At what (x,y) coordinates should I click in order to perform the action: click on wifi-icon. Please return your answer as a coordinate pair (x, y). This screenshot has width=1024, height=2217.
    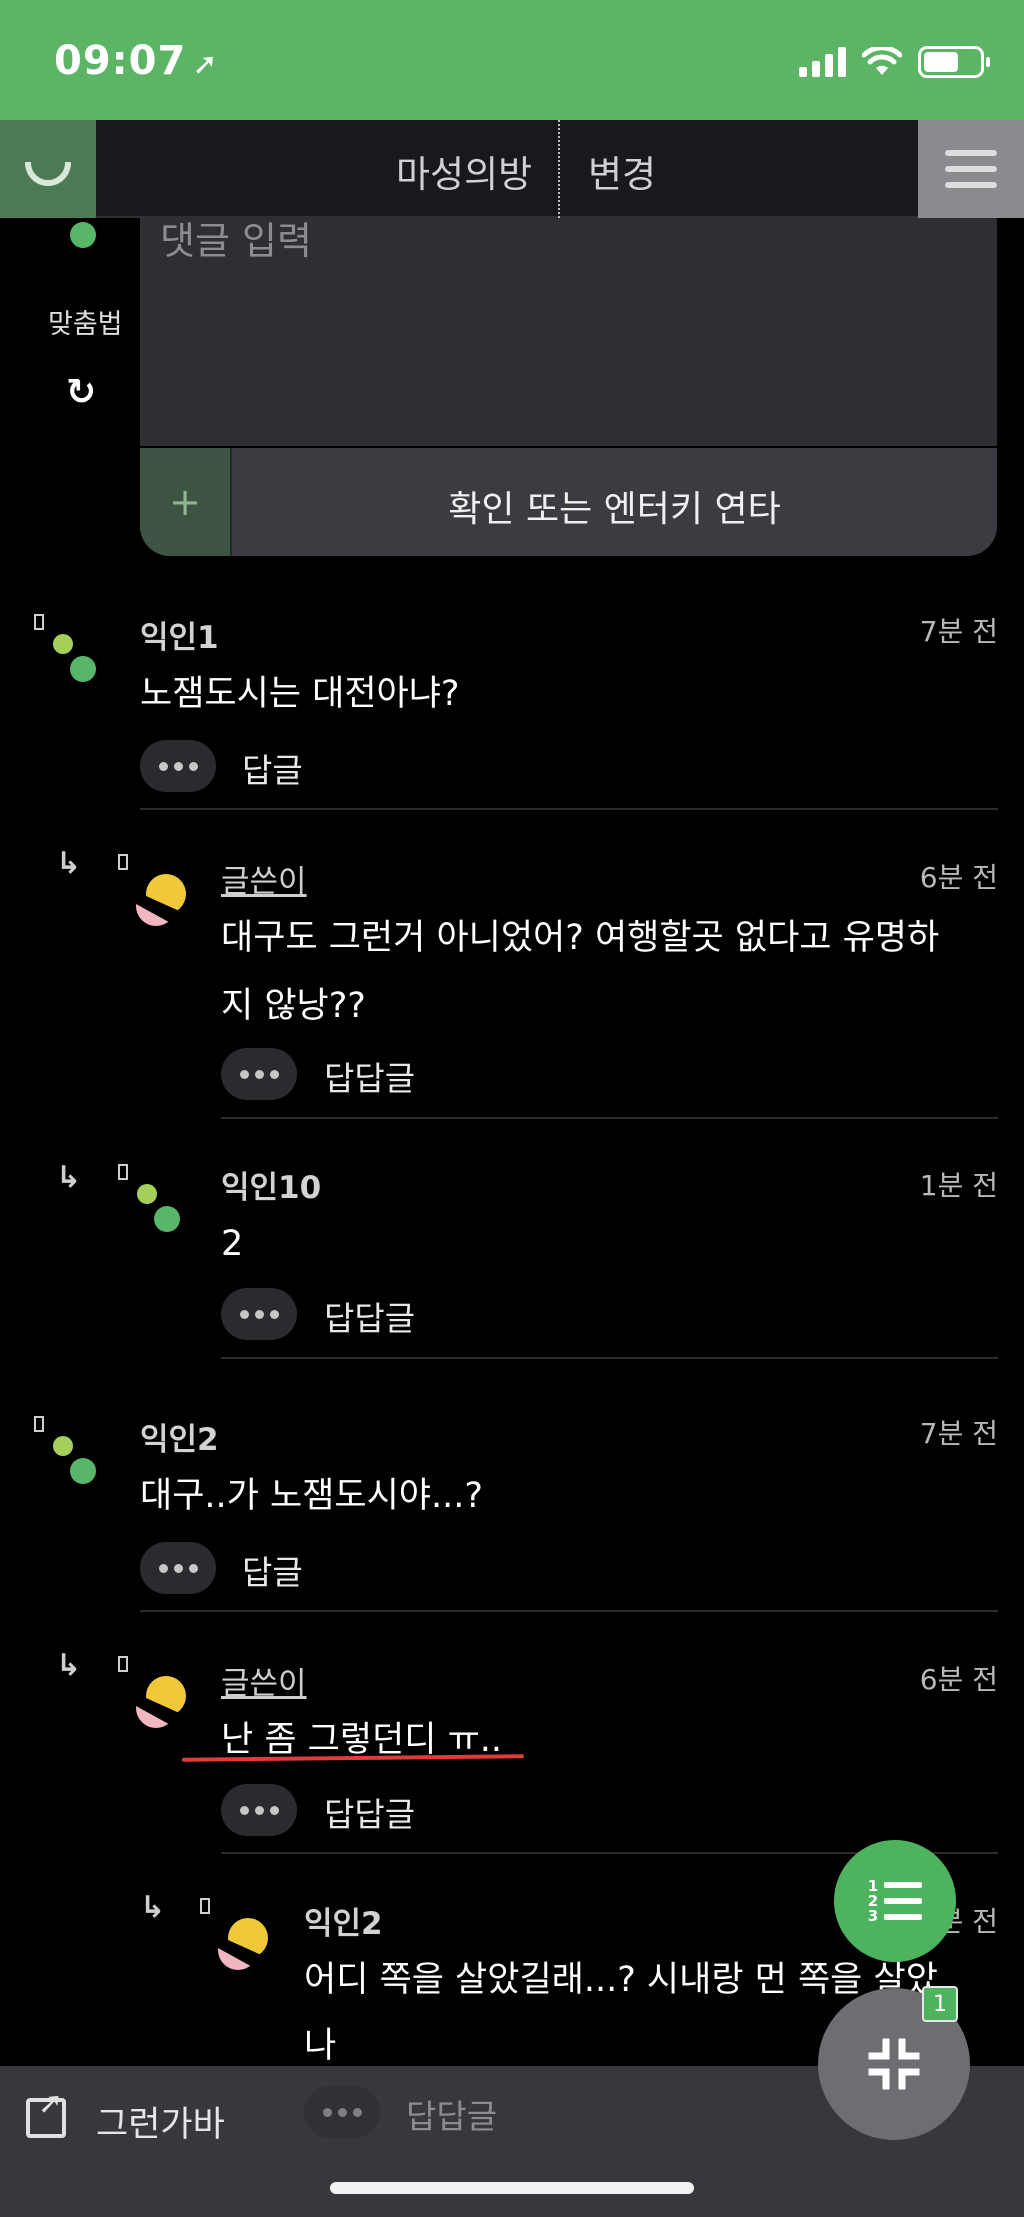
    Looking at the image, I should click on (882, 61).